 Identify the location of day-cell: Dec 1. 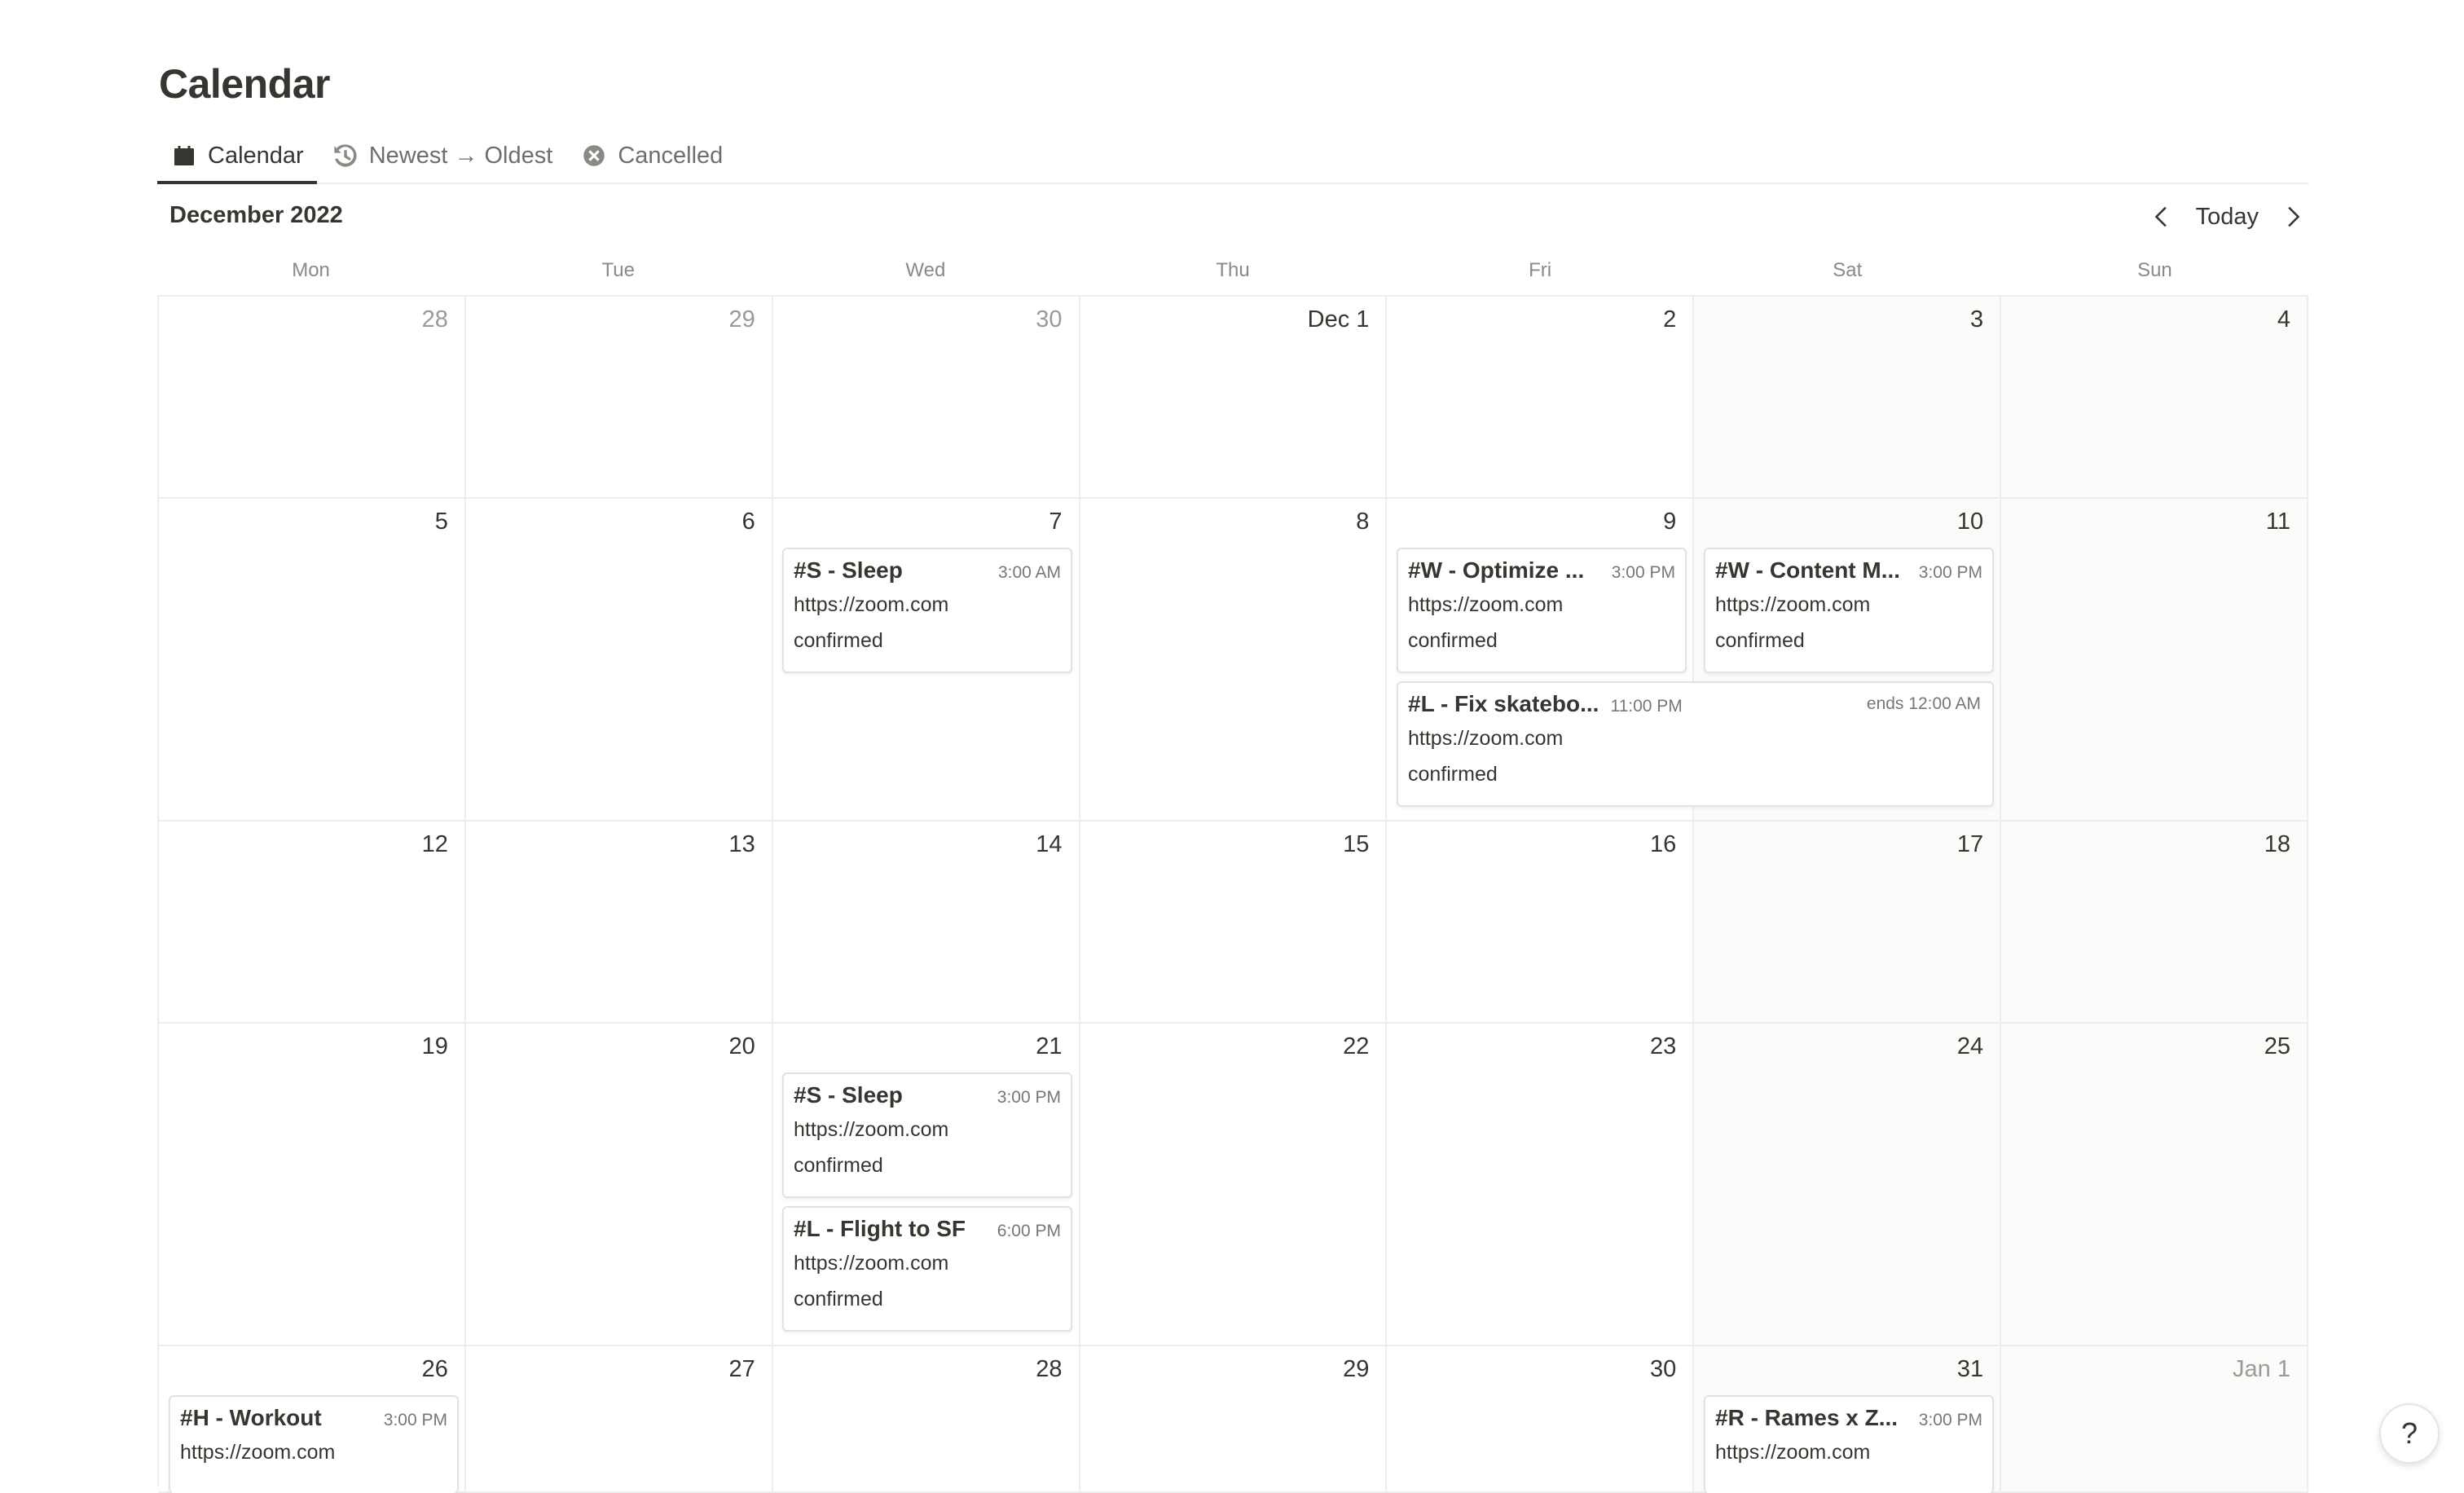
(1234, 398).